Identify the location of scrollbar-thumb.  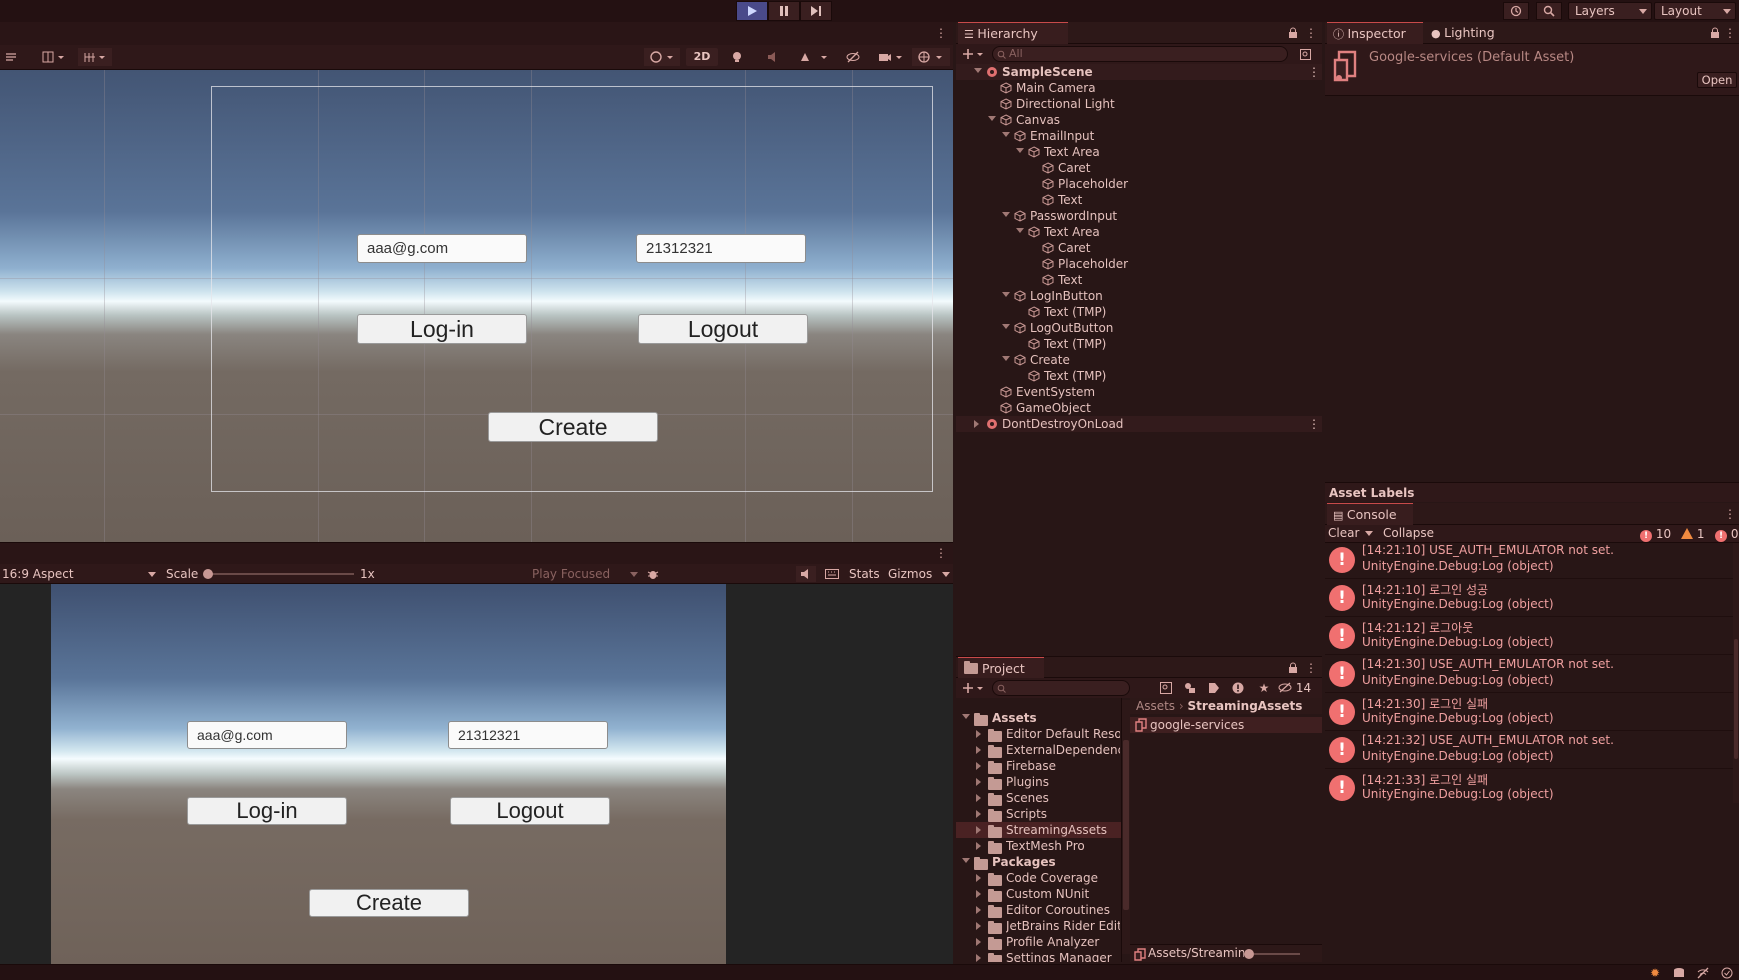
(1736, 699).